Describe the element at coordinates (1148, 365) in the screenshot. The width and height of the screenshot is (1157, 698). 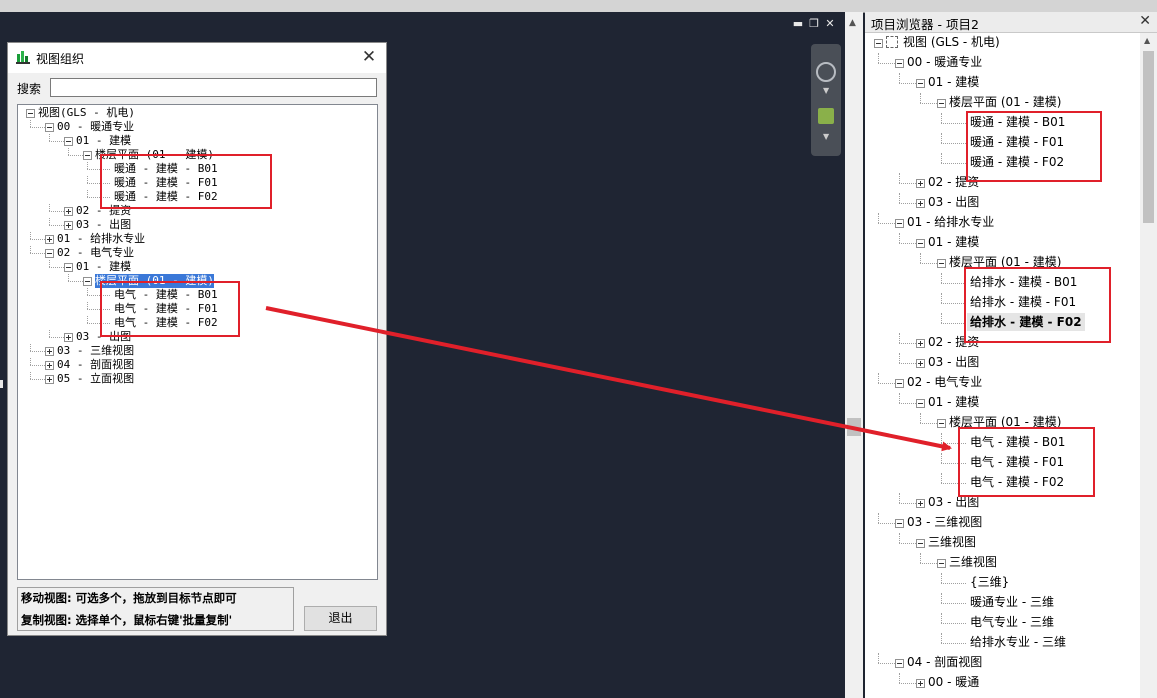
I see `project-browser-scrollbar: ▲` at that location.